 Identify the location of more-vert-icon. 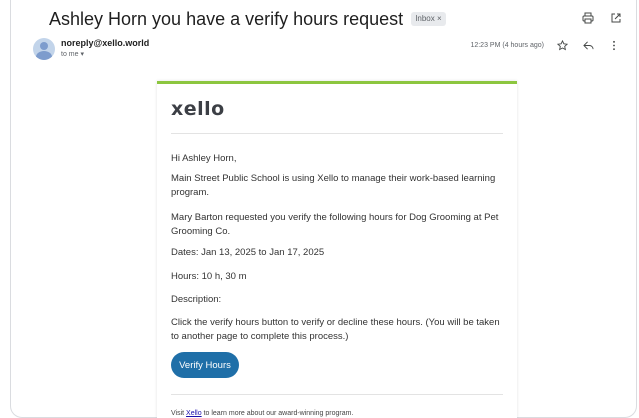
(614, 45).